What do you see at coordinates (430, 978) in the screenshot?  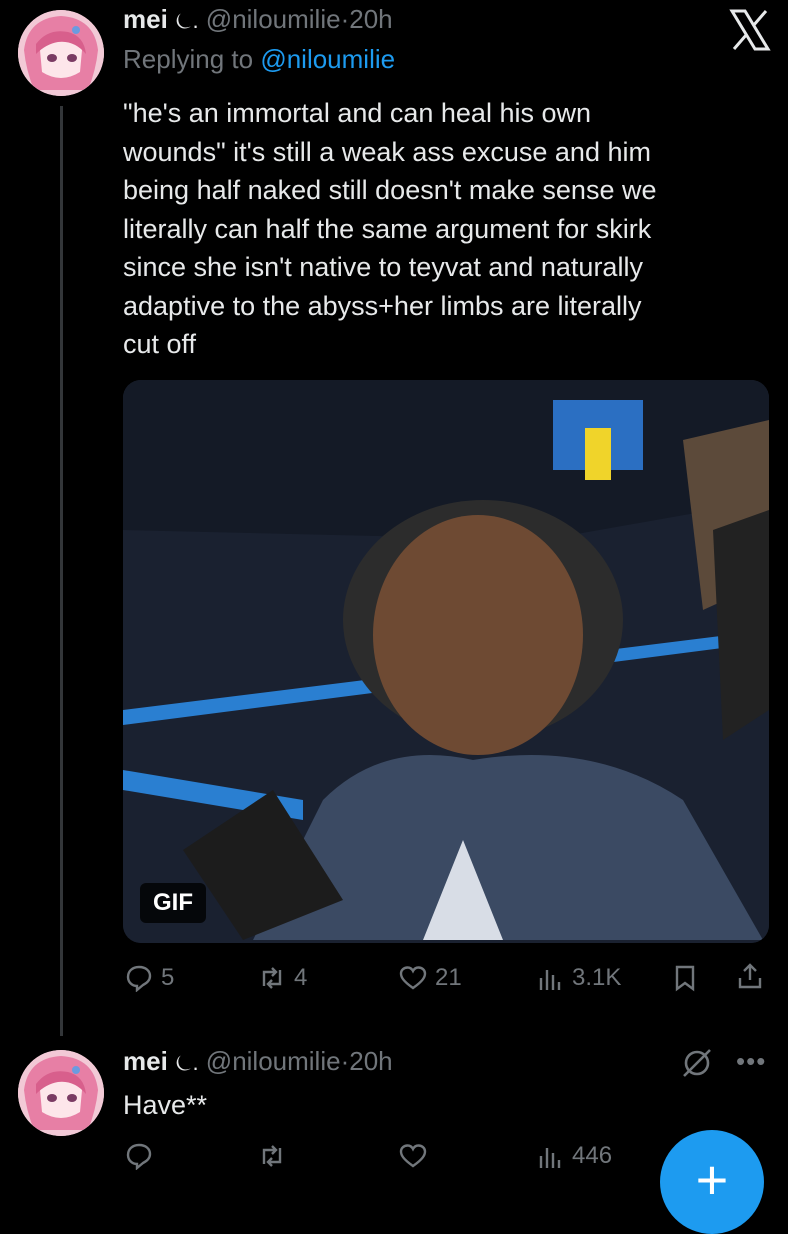 I see `like-button: 21` at bounding box center [430, 978].